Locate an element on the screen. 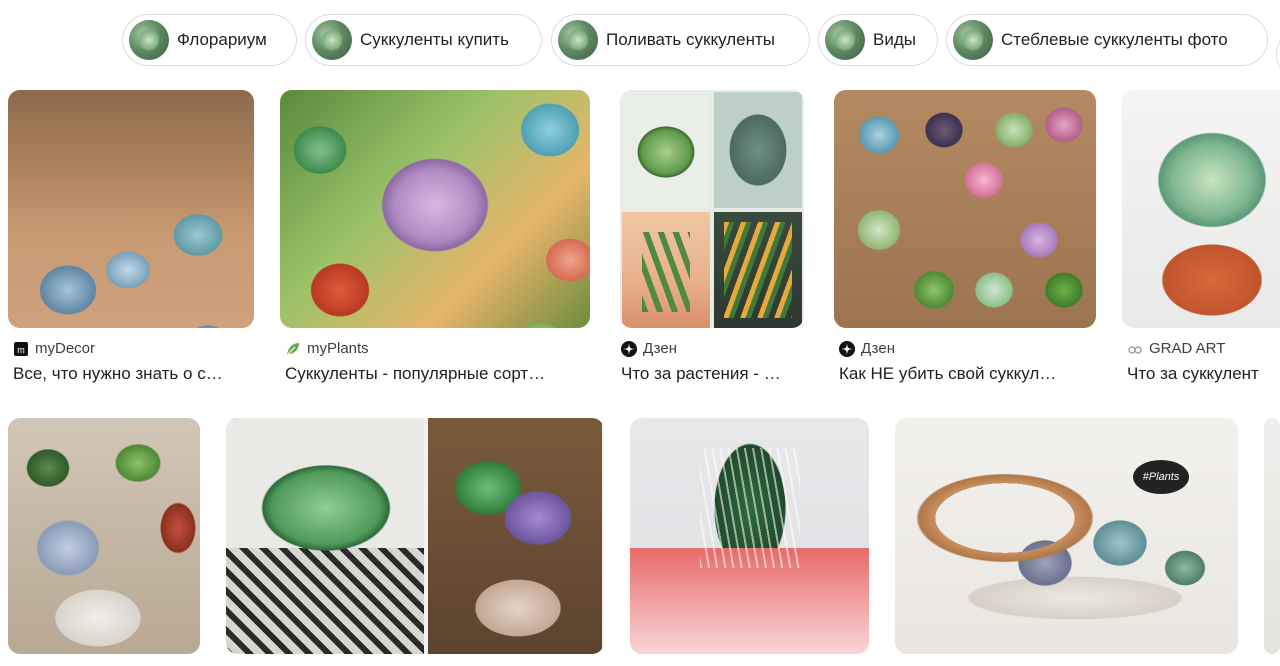  chip-florarium: Флорариум is located at coordinates (209, 40).